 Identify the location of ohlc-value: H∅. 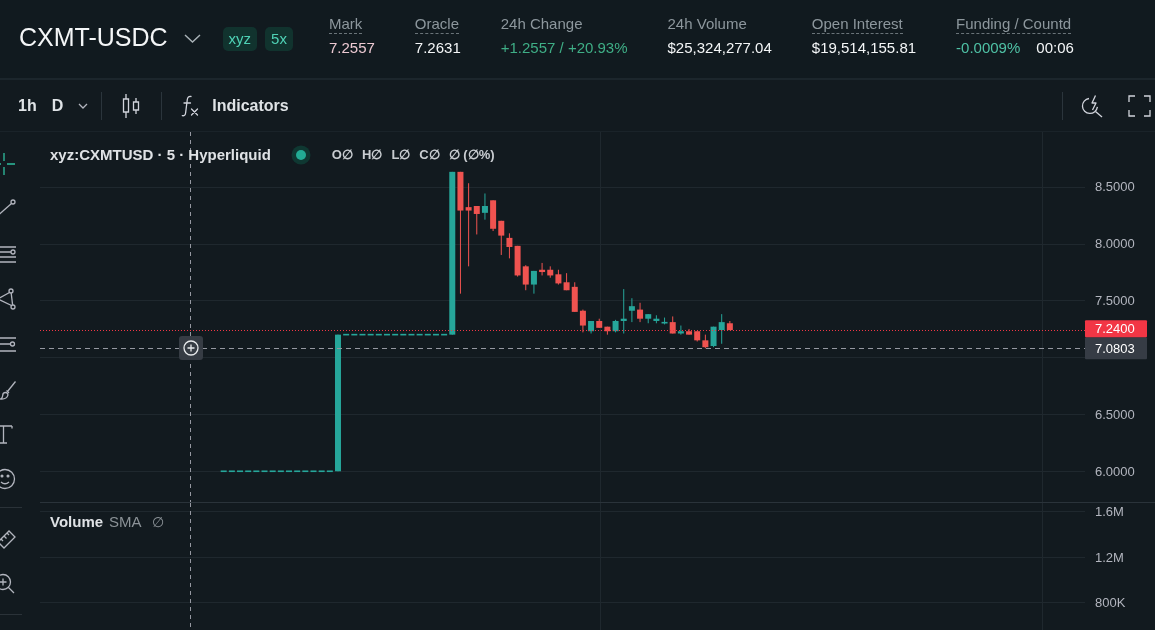
(372, 155).